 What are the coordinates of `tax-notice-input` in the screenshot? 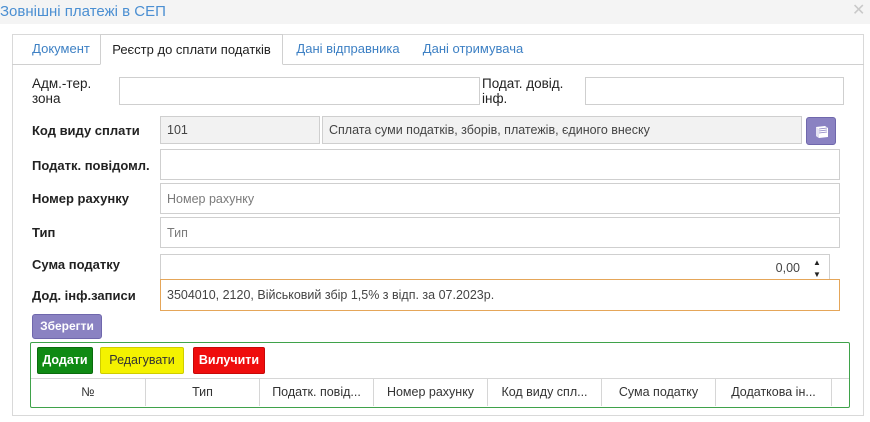 It's located at (500, 164).